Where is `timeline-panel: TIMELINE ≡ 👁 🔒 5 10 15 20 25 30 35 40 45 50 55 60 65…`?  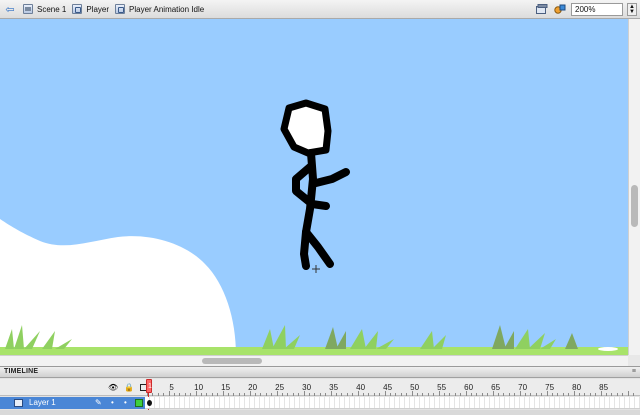
timeline-panel: TIMELINE ≡ 👁 🔒 5 10 15 20 25 30 35 40 45 50 55 60 65… is located at coordinates (320, 390).